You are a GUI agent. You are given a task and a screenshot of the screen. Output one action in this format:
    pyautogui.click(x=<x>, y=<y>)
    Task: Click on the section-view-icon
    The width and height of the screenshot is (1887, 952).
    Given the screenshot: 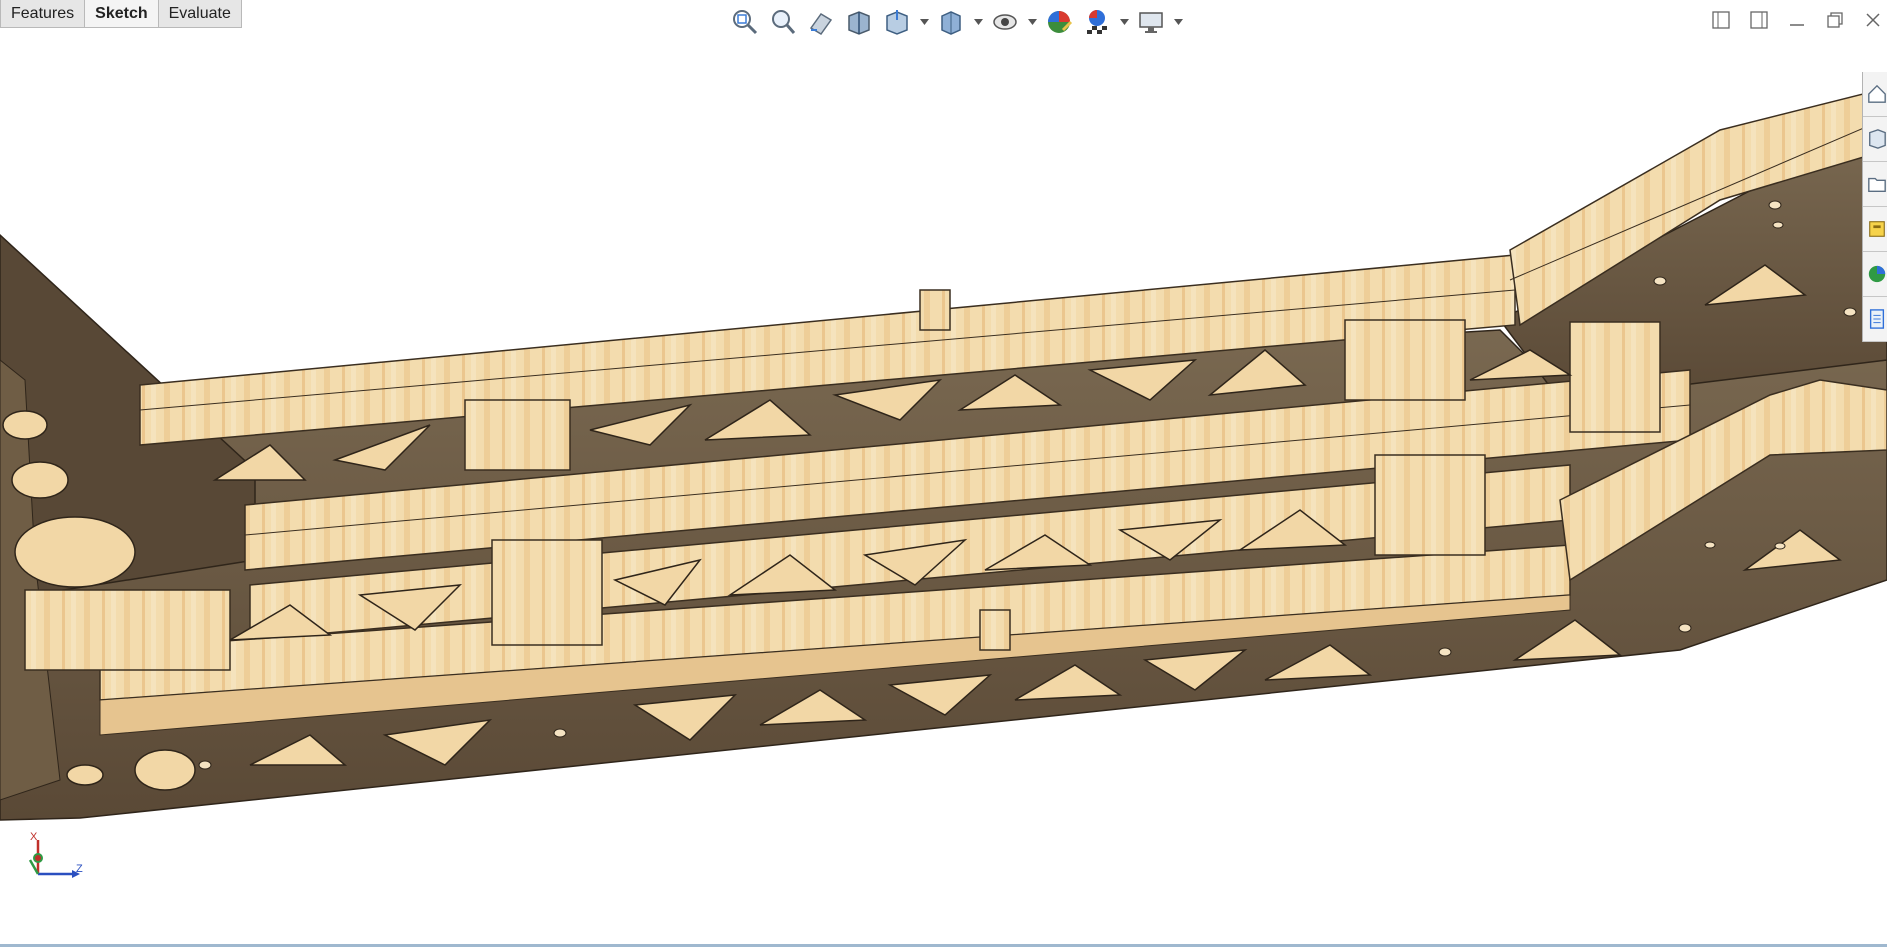 What is the action you would take?
    pyautogui.click(x=859, y=22)
    